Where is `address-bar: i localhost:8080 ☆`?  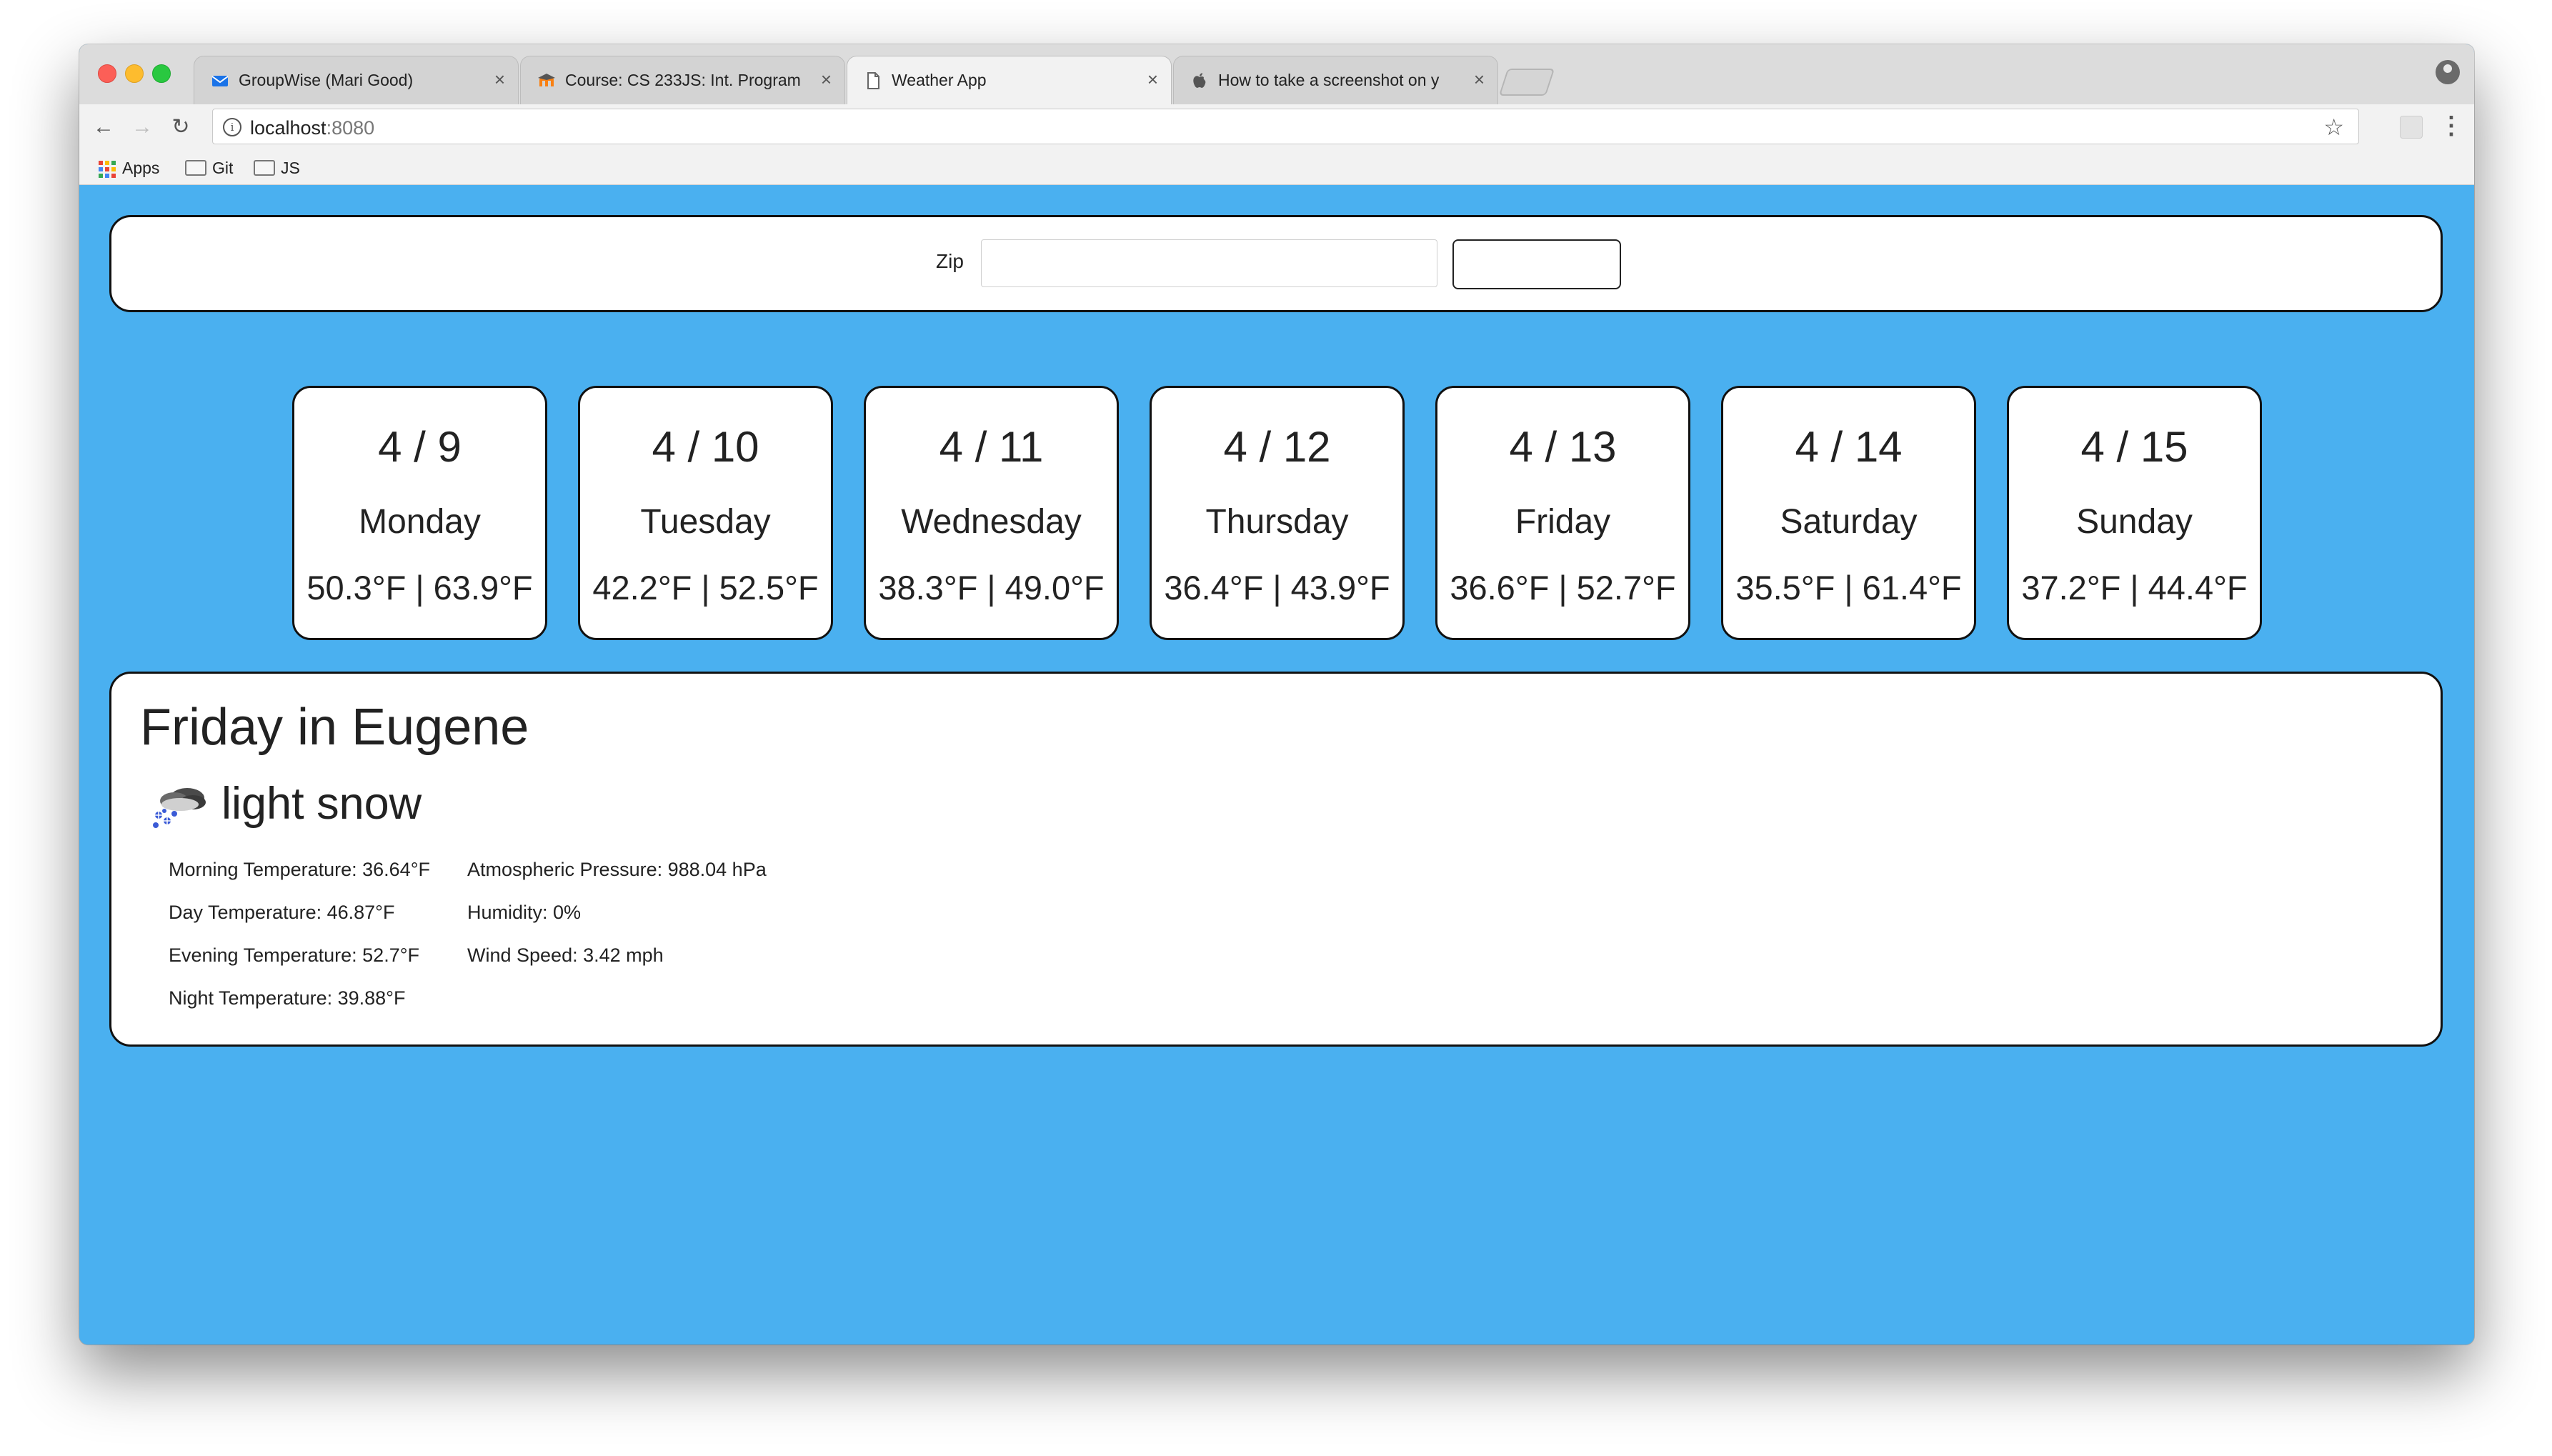 address-bar: i localhost:8080 ☆ is located at coordinates (1285, 126).